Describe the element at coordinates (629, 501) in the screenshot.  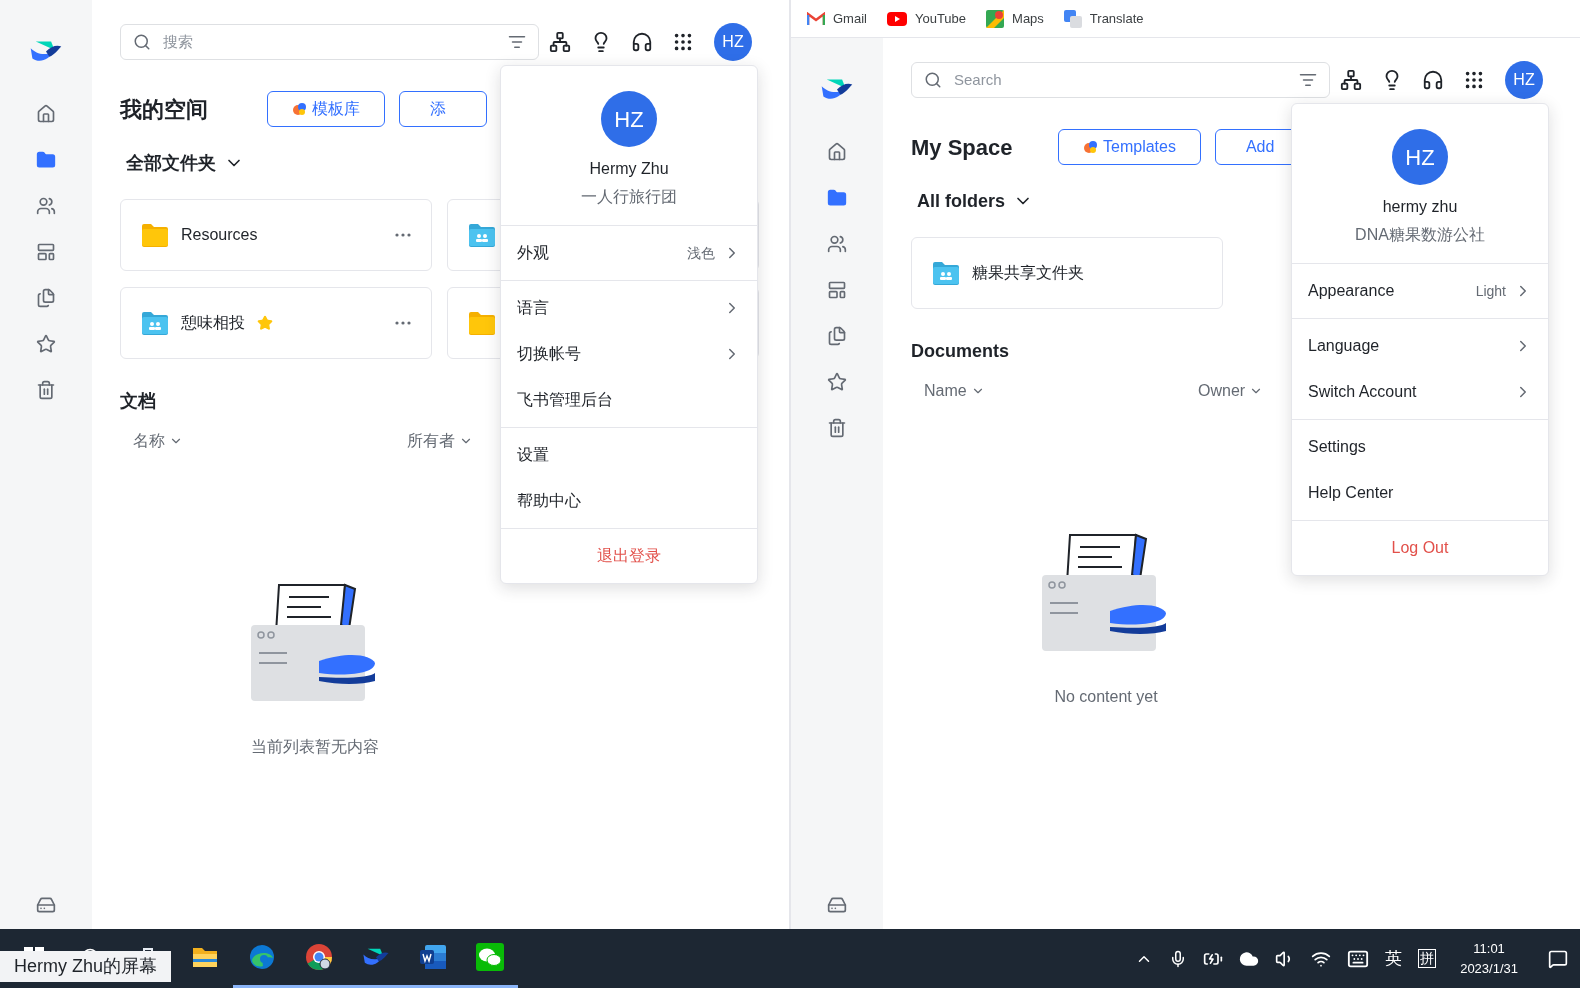
I see `menu-item: 帮助中心` at that location.